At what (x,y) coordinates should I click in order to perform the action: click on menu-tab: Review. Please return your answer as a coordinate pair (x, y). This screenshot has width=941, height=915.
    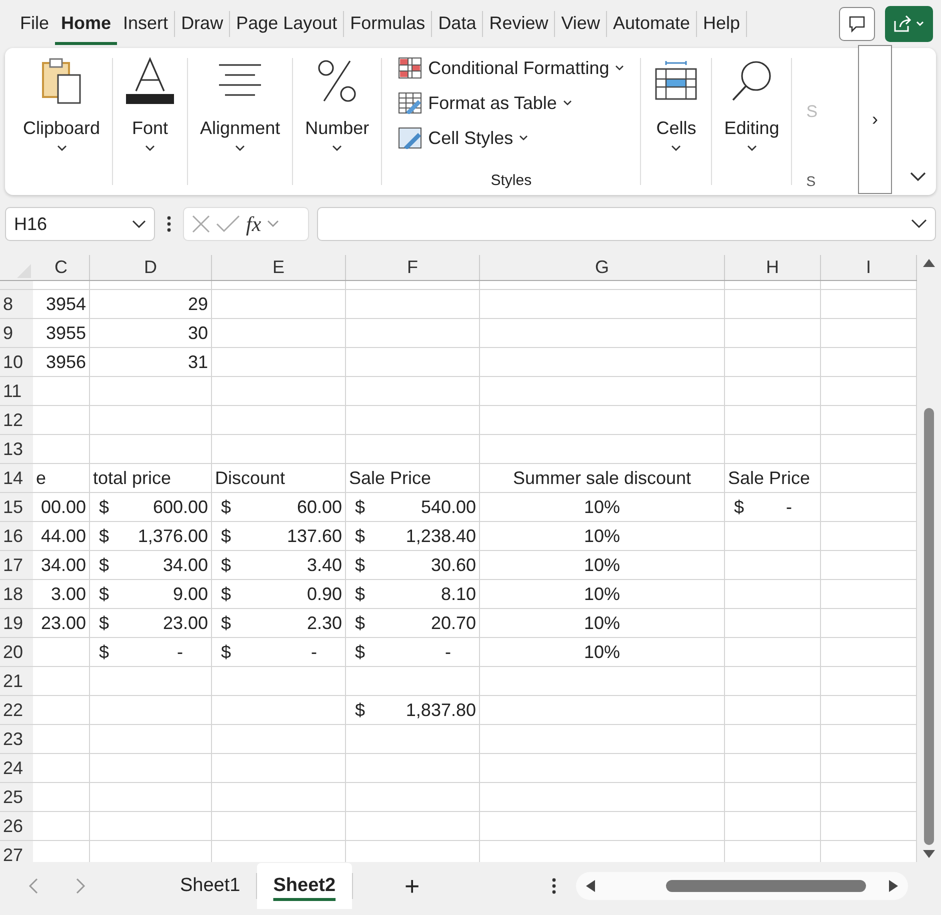
    Looking at the image, I should click on (518, 26).